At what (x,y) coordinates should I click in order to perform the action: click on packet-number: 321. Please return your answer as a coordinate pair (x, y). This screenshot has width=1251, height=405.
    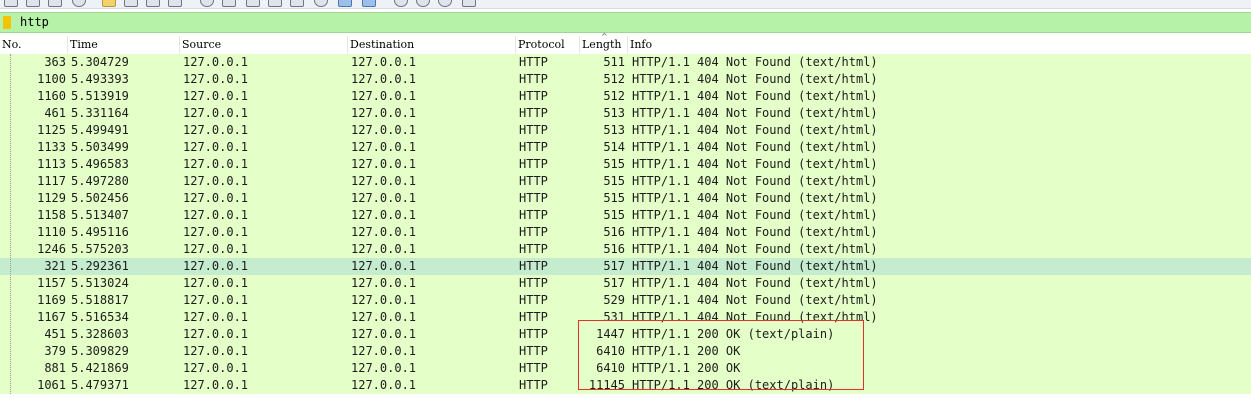
    Looking at the image, I should click on (55, 266).